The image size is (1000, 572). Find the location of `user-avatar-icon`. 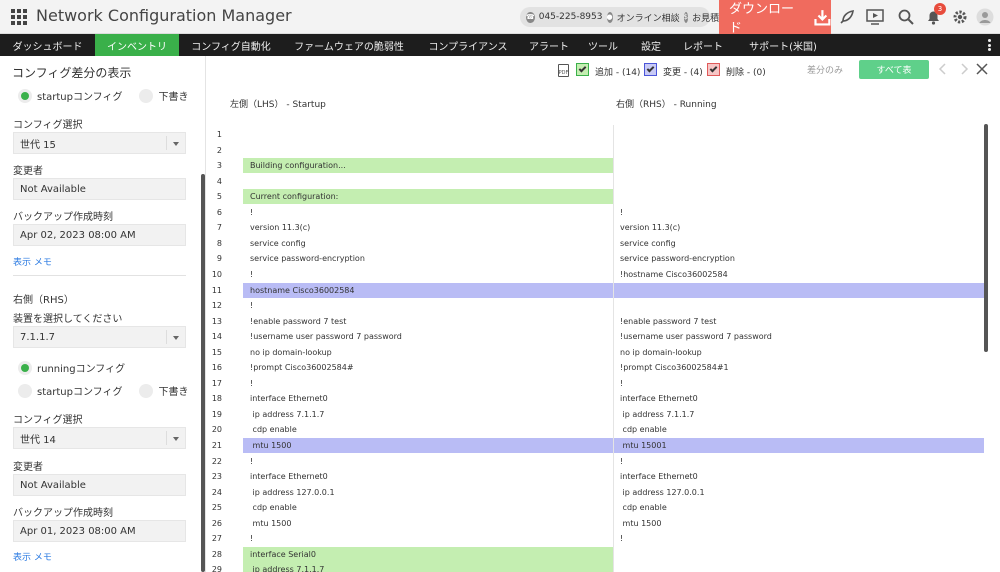

user-avatar-icon is located at coordinates (985, 17).